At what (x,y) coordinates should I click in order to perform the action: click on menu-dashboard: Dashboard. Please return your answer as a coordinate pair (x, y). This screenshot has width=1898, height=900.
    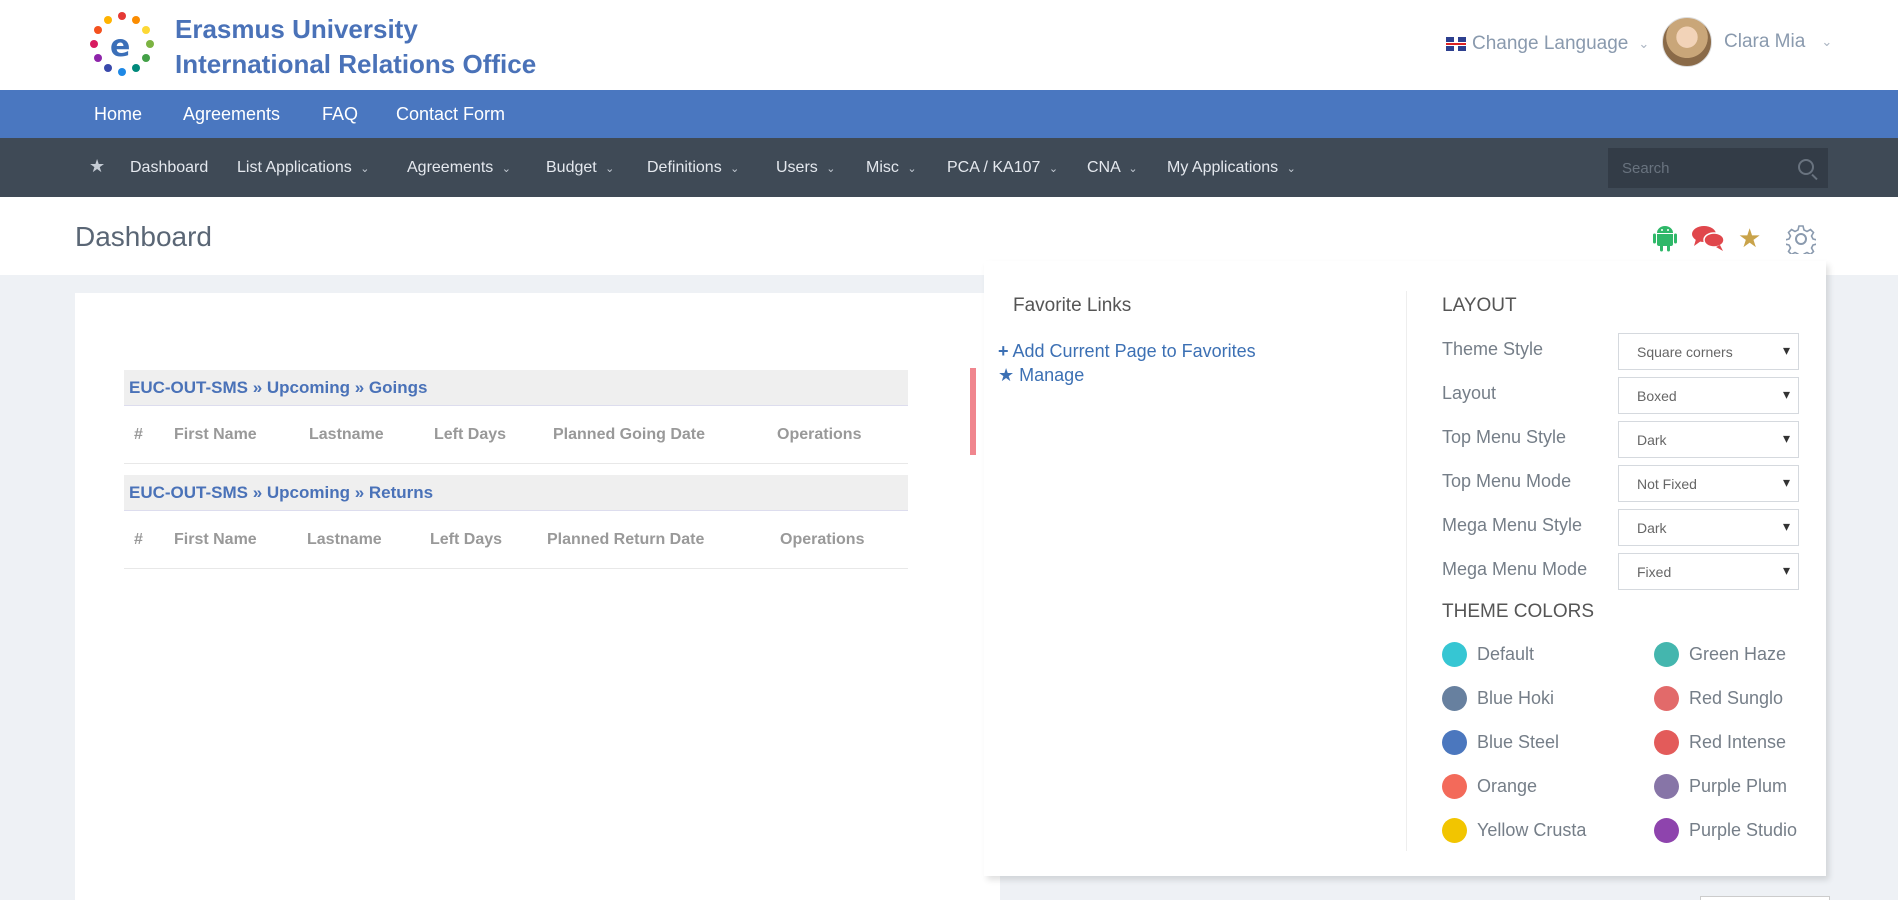
    Looking at the image, I should click on (169, 168).